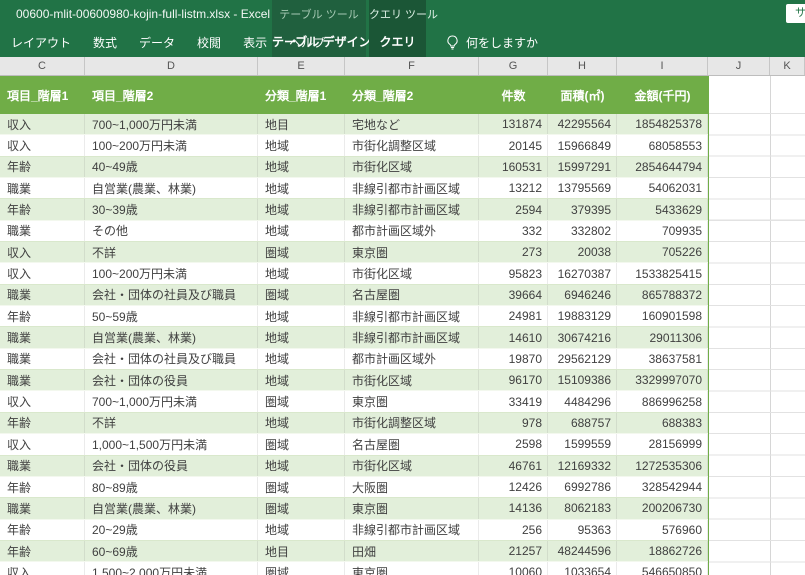 The width and height of the screenshot is (805, 575). What do you see at coordinates (787, 66) in the screenshot?
I see `column-header-k: K` at bounding box center [787, 66].